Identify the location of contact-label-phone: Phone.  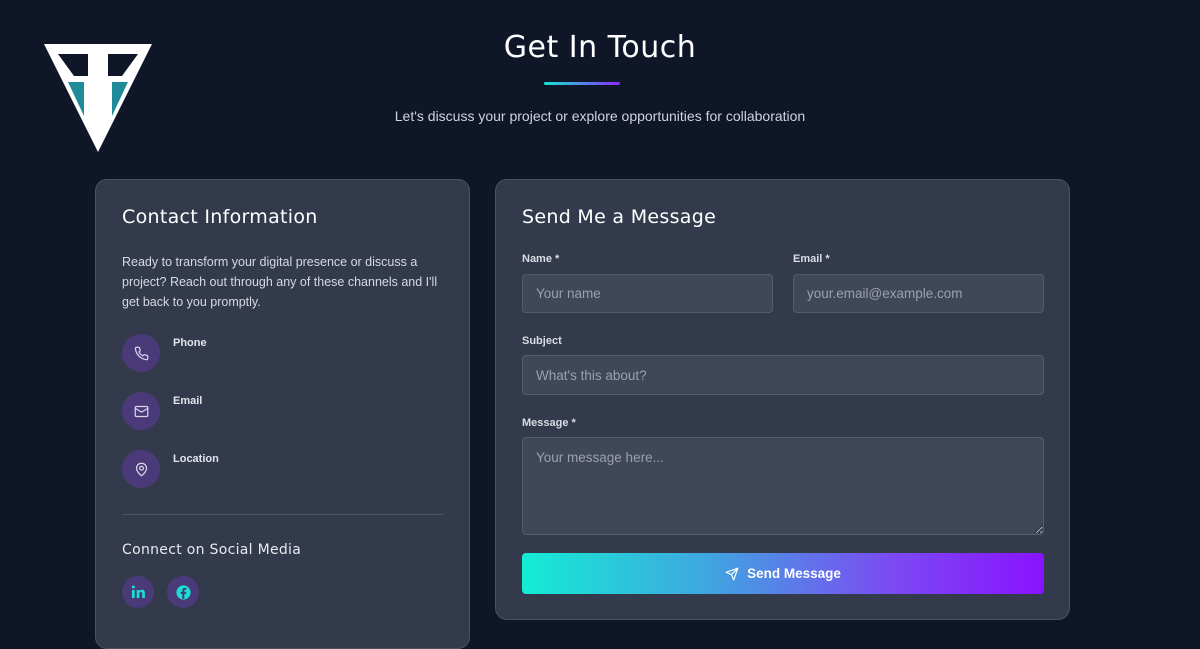
(190, 343).